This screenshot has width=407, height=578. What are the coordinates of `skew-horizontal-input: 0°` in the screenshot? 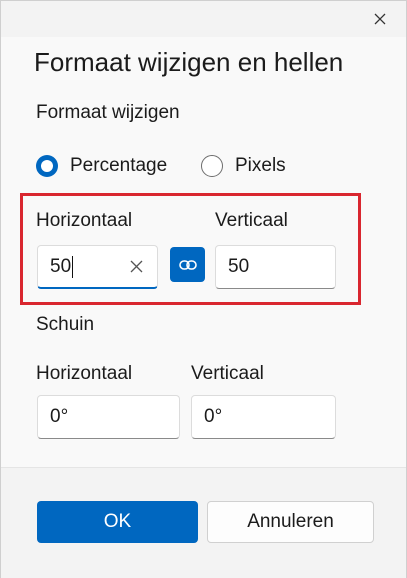 It's located at (108, 417).